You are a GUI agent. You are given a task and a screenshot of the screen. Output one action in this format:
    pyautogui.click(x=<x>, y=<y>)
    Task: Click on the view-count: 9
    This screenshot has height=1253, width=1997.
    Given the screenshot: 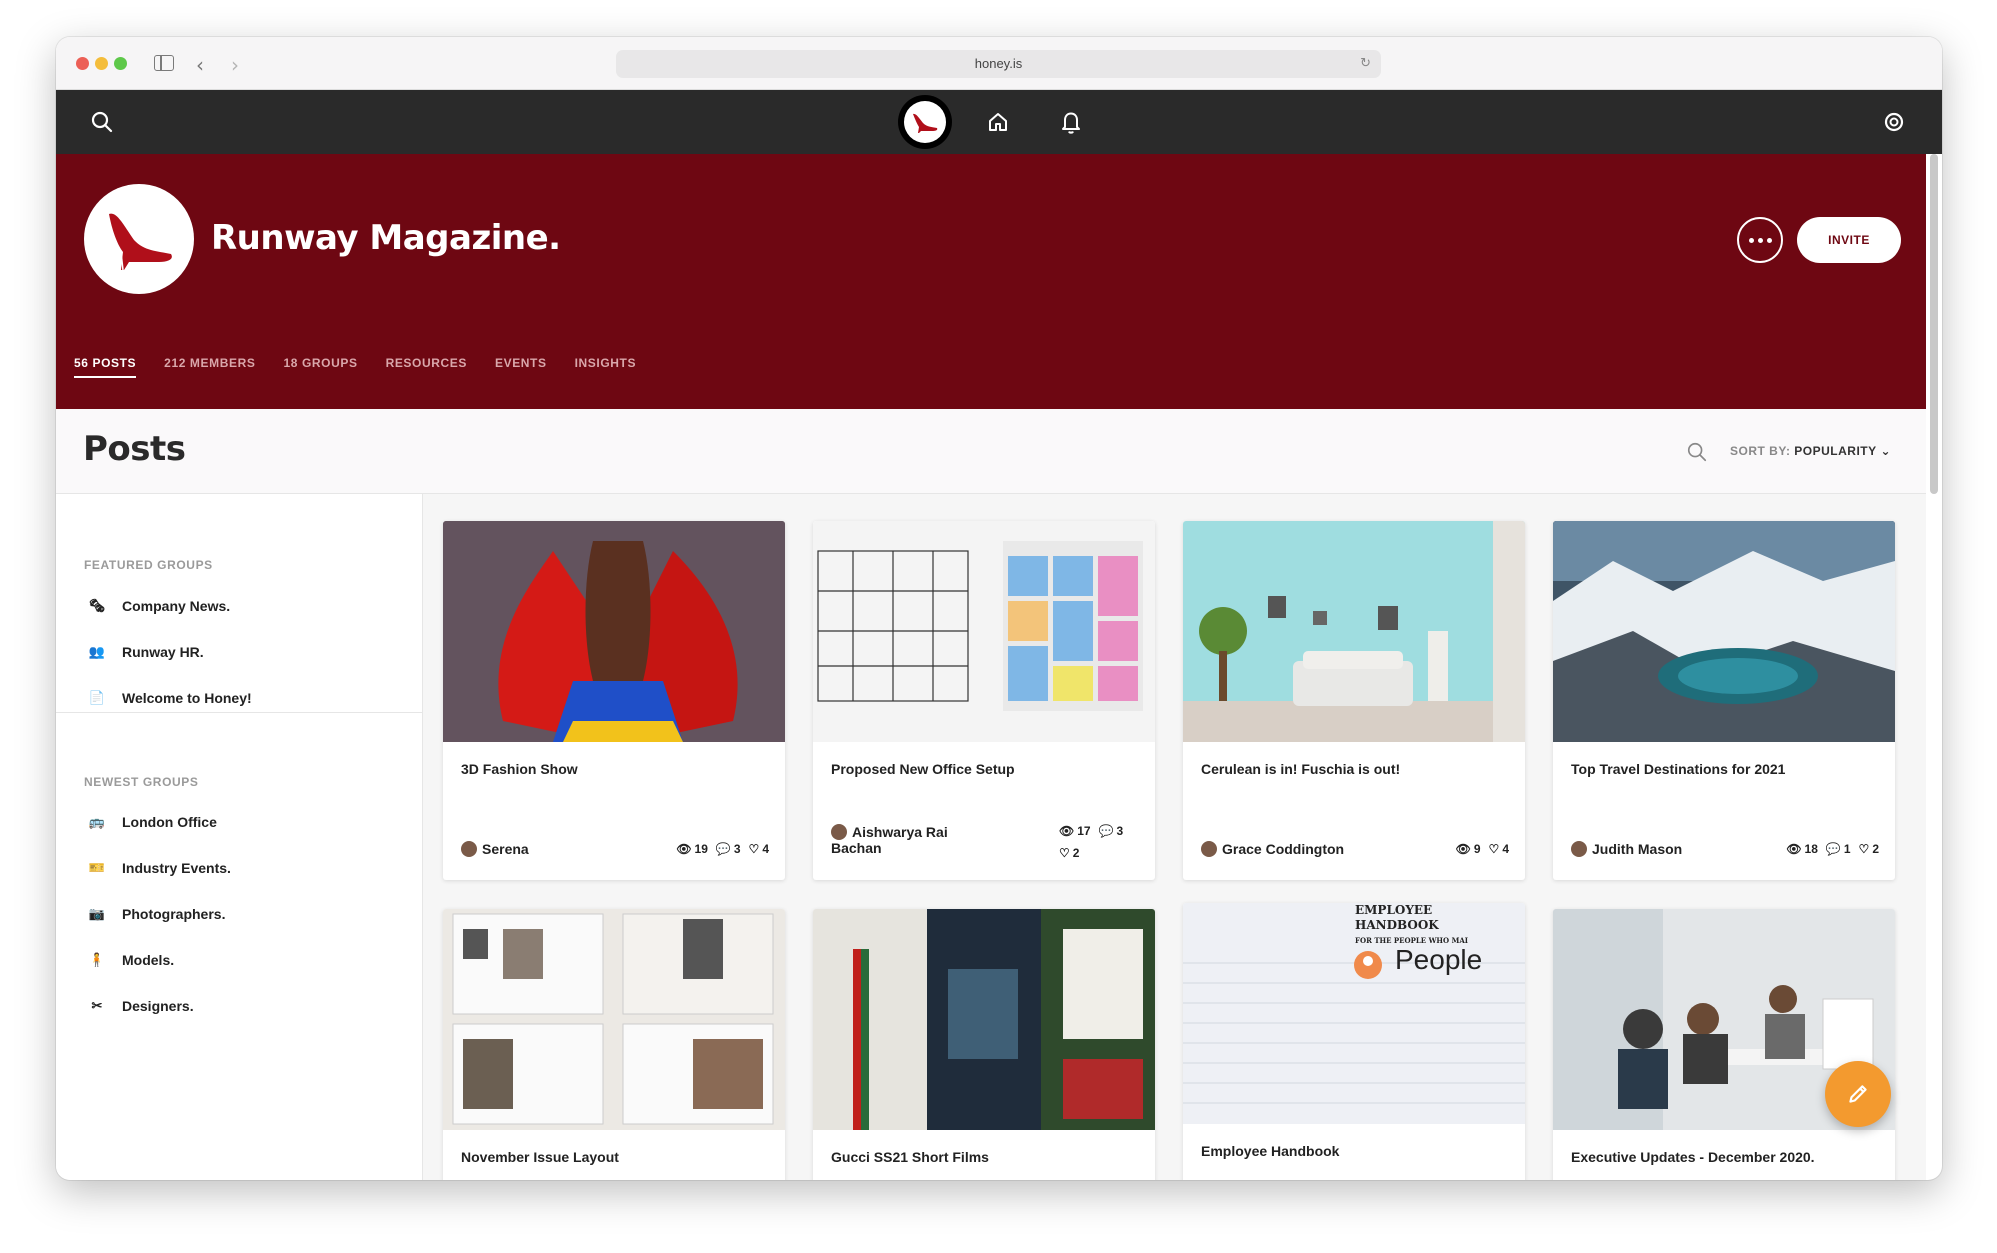 What is the action you would take?
    pyautogui.click(x=1477, y=849)
    